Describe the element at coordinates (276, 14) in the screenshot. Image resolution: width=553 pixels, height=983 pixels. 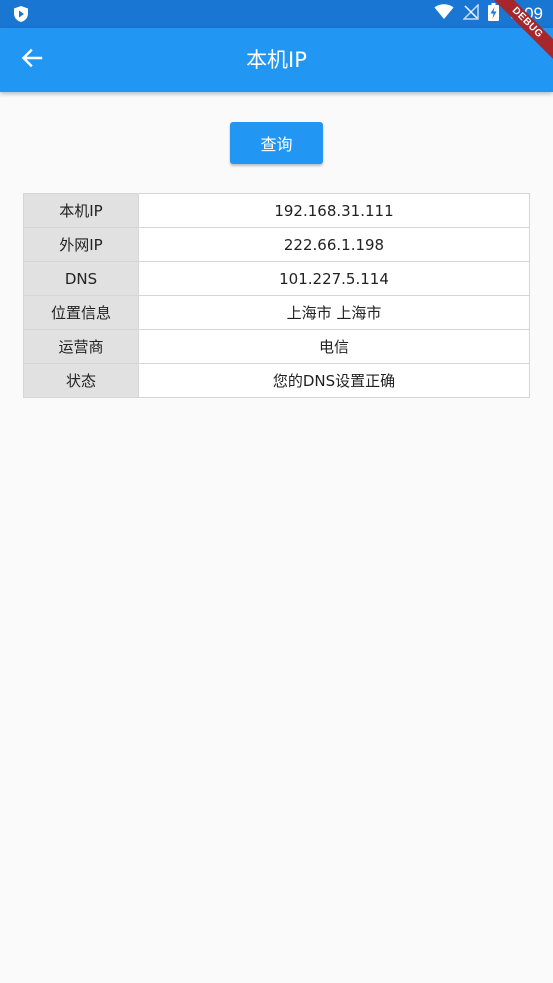
I see `status-bar: 3:09` at that location.